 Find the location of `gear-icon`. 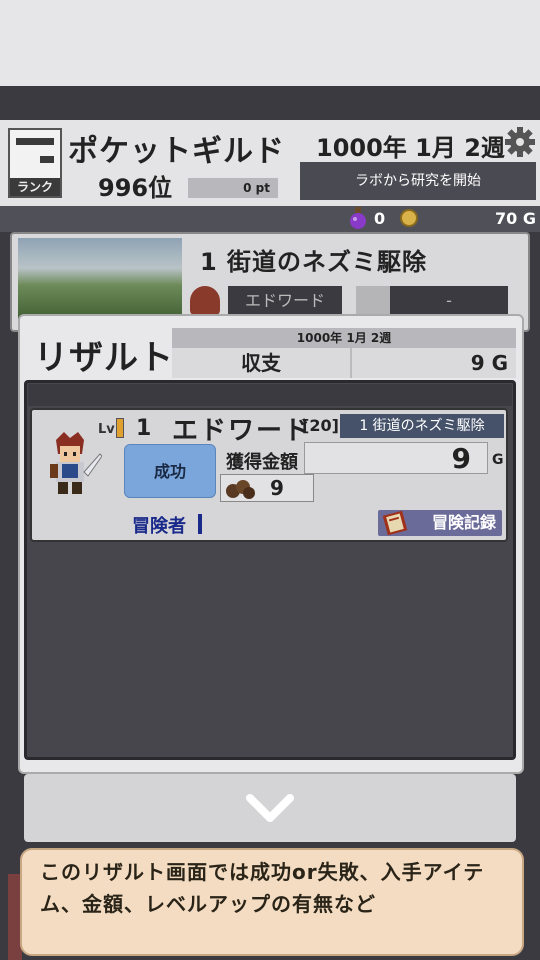

gear-icon is located at coordinates (520, 142).